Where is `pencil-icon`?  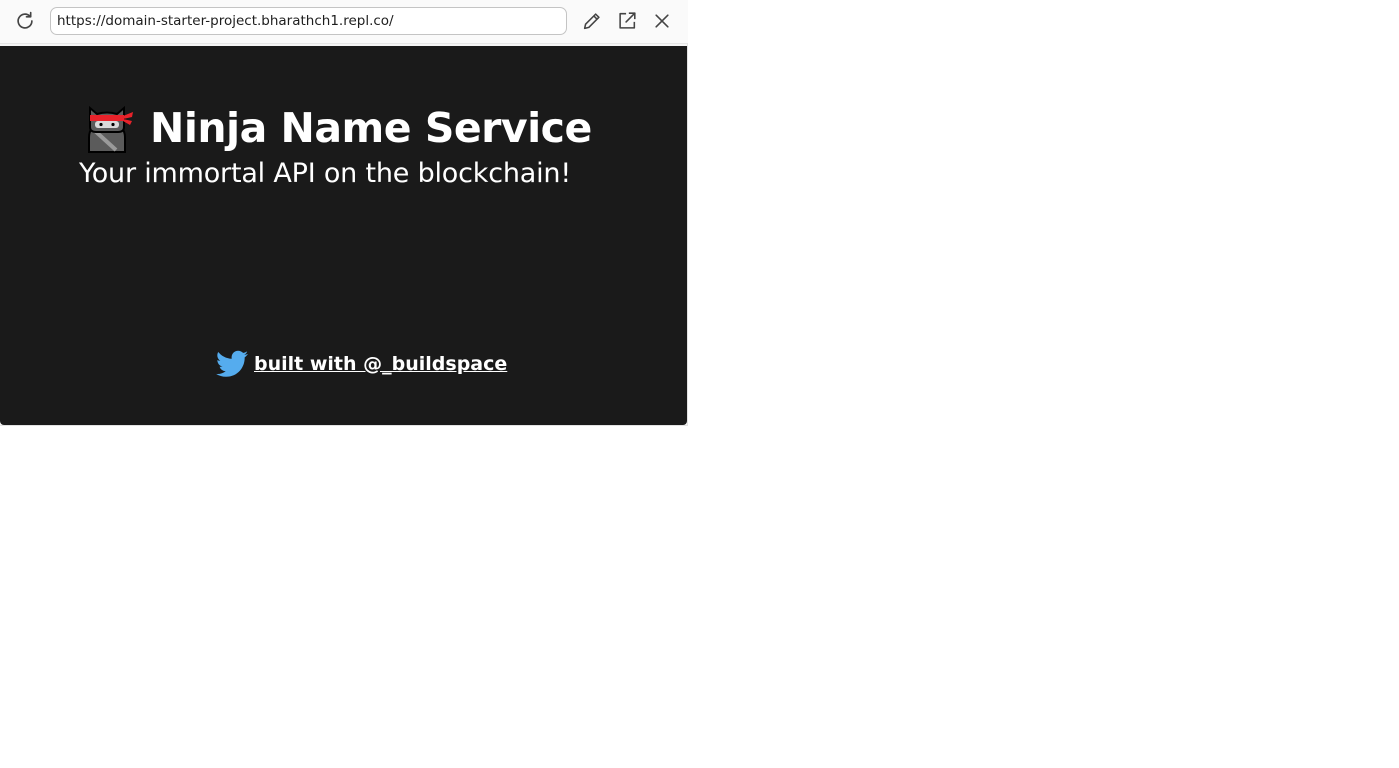 pencil-icon is located at coordinates (591, 21).